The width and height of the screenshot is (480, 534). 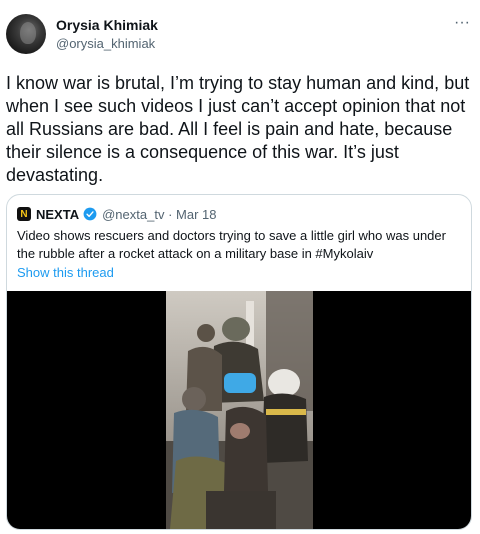 I want to click on quoted-author-name: NEXTA, so click(x=57, y=214).